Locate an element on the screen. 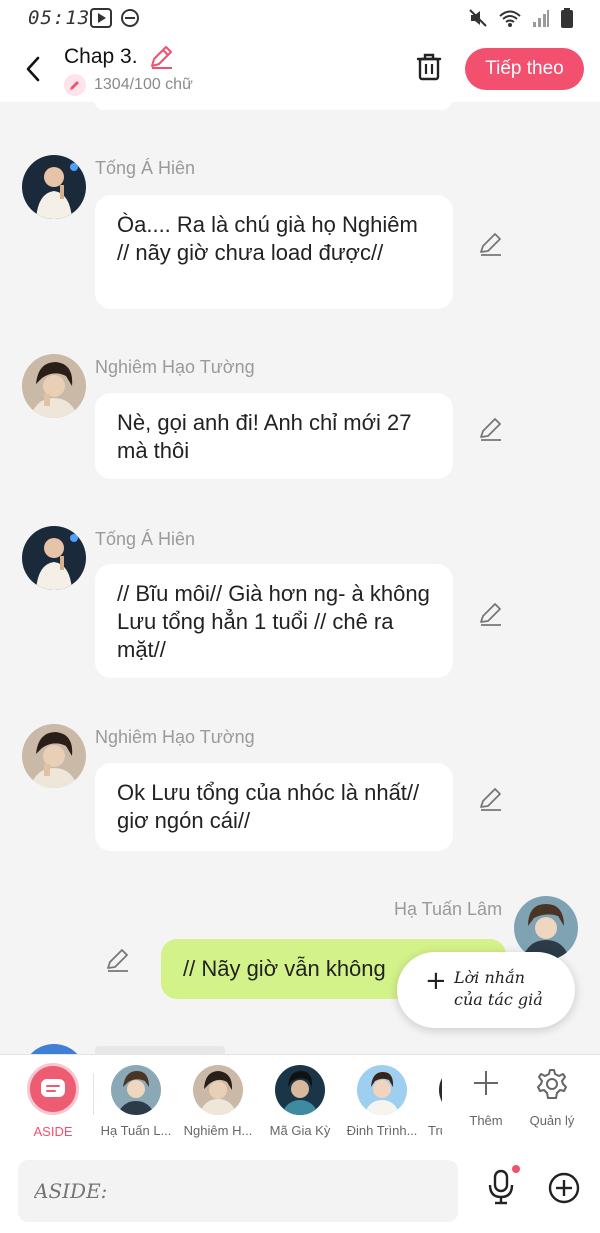  chapter-title: Chap 3. is located at coordinates (101, 56).